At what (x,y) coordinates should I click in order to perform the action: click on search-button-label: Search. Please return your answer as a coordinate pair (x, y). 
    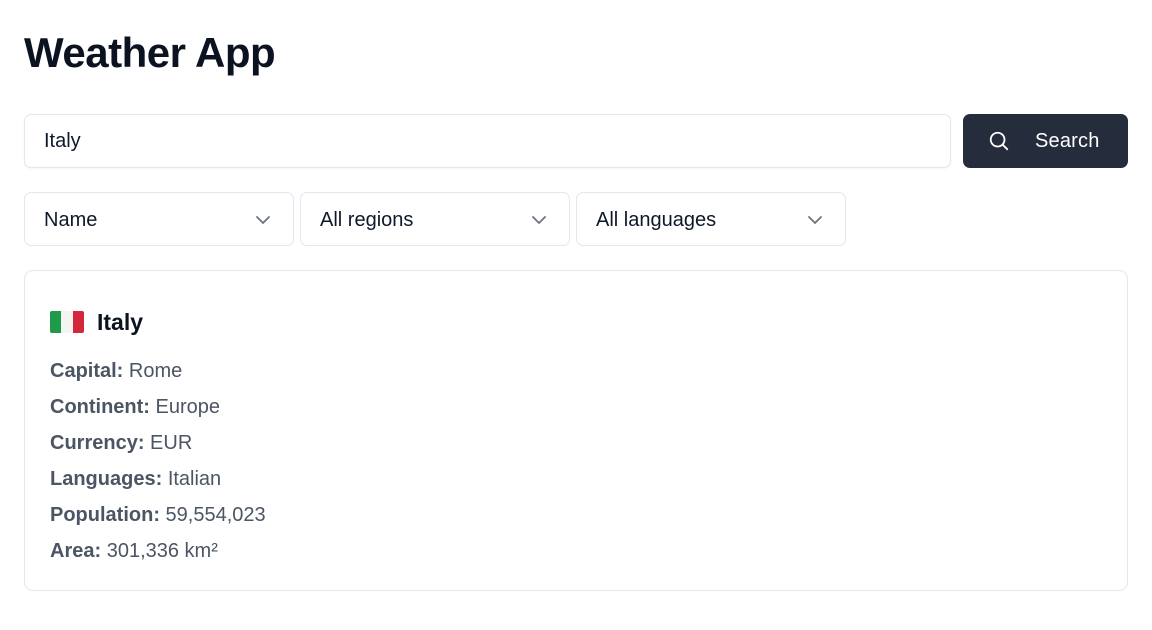
    Looking at the image, I should click on (1067, 141).